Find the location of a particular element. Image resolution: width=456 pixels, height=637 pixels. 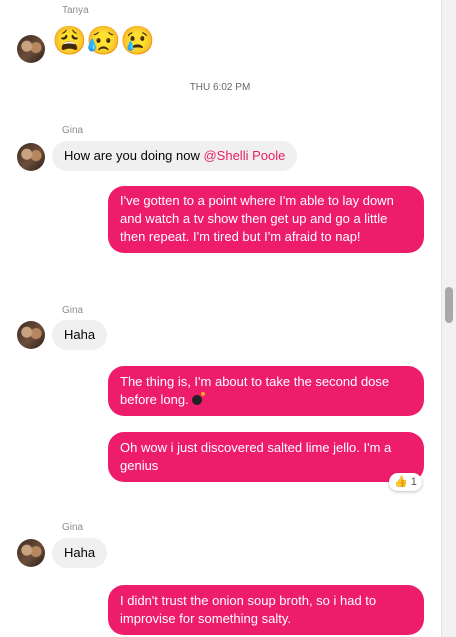

scrollbar is located at coordinates (448, 318).